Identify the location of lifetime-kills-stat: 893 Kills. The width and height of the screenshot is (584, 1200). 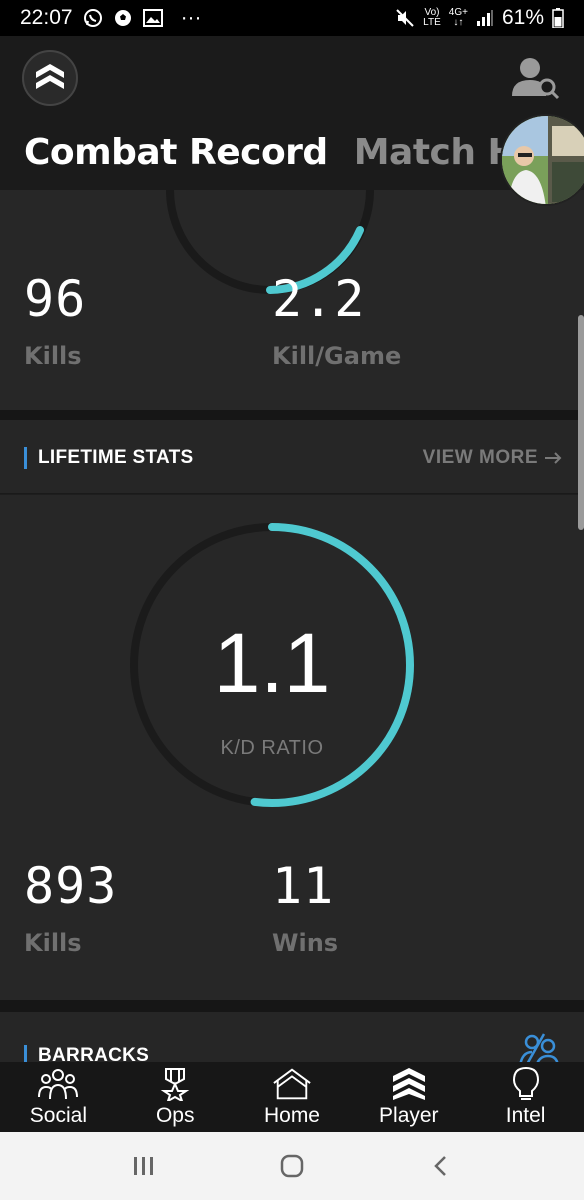
(70, 907).